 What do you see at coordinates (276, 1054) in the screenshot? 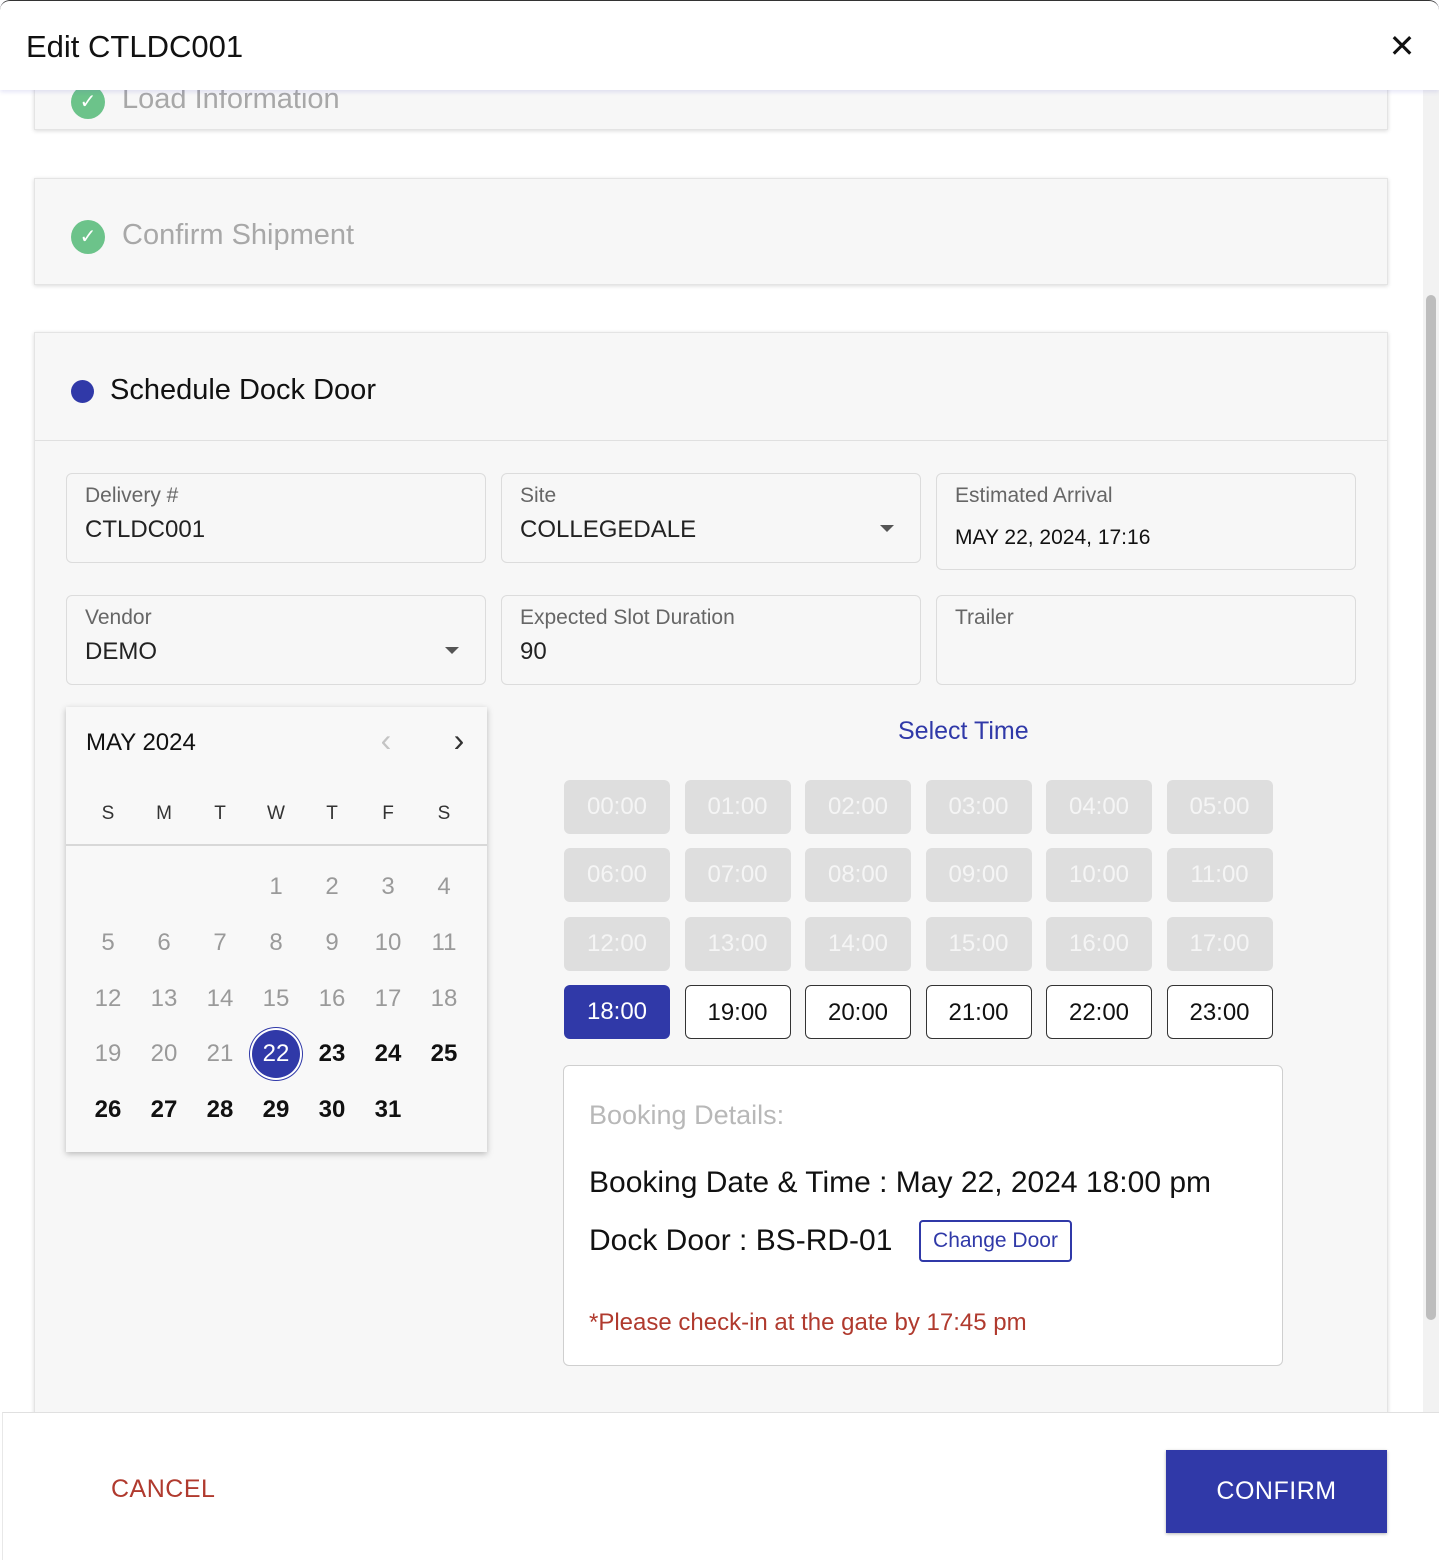
I see `calendar-day-selected: 22` at bounding box center [276, 1054].